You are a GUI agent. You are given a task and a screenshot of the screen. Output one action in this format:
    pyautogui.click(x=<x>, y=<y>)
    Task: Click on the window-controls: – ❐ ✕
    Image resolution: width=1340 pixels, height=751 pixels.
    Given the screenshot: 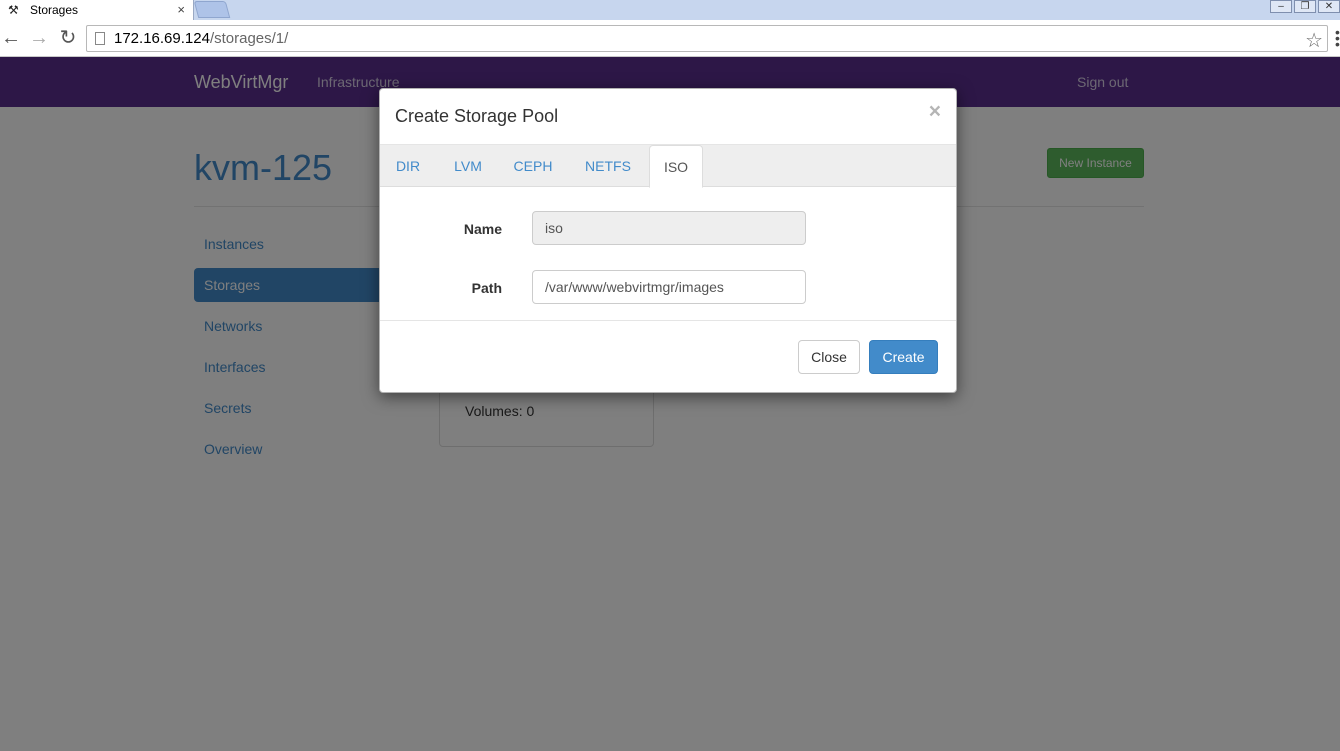 What is the action you would take?
    pyautogui.click(x=1304, y=6)
    